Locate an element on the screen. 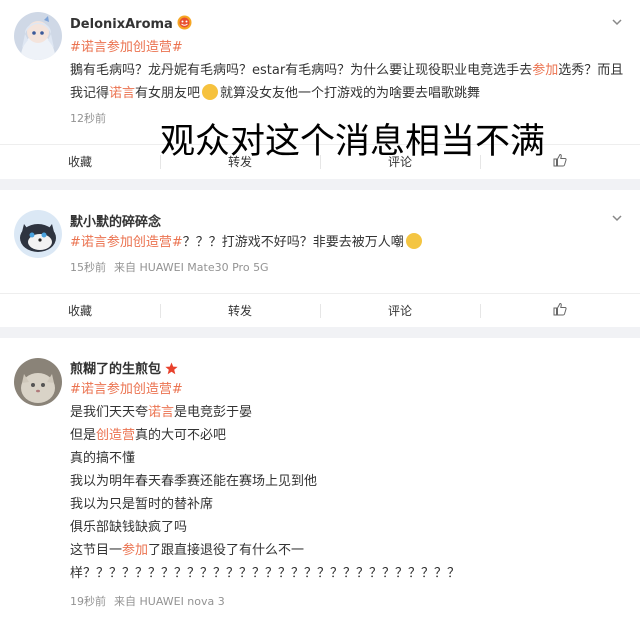  post-body: #诺言参加创造营#？？？打游戏不好吗？非要去被万人嘲 is located at coordinates (350, 242).